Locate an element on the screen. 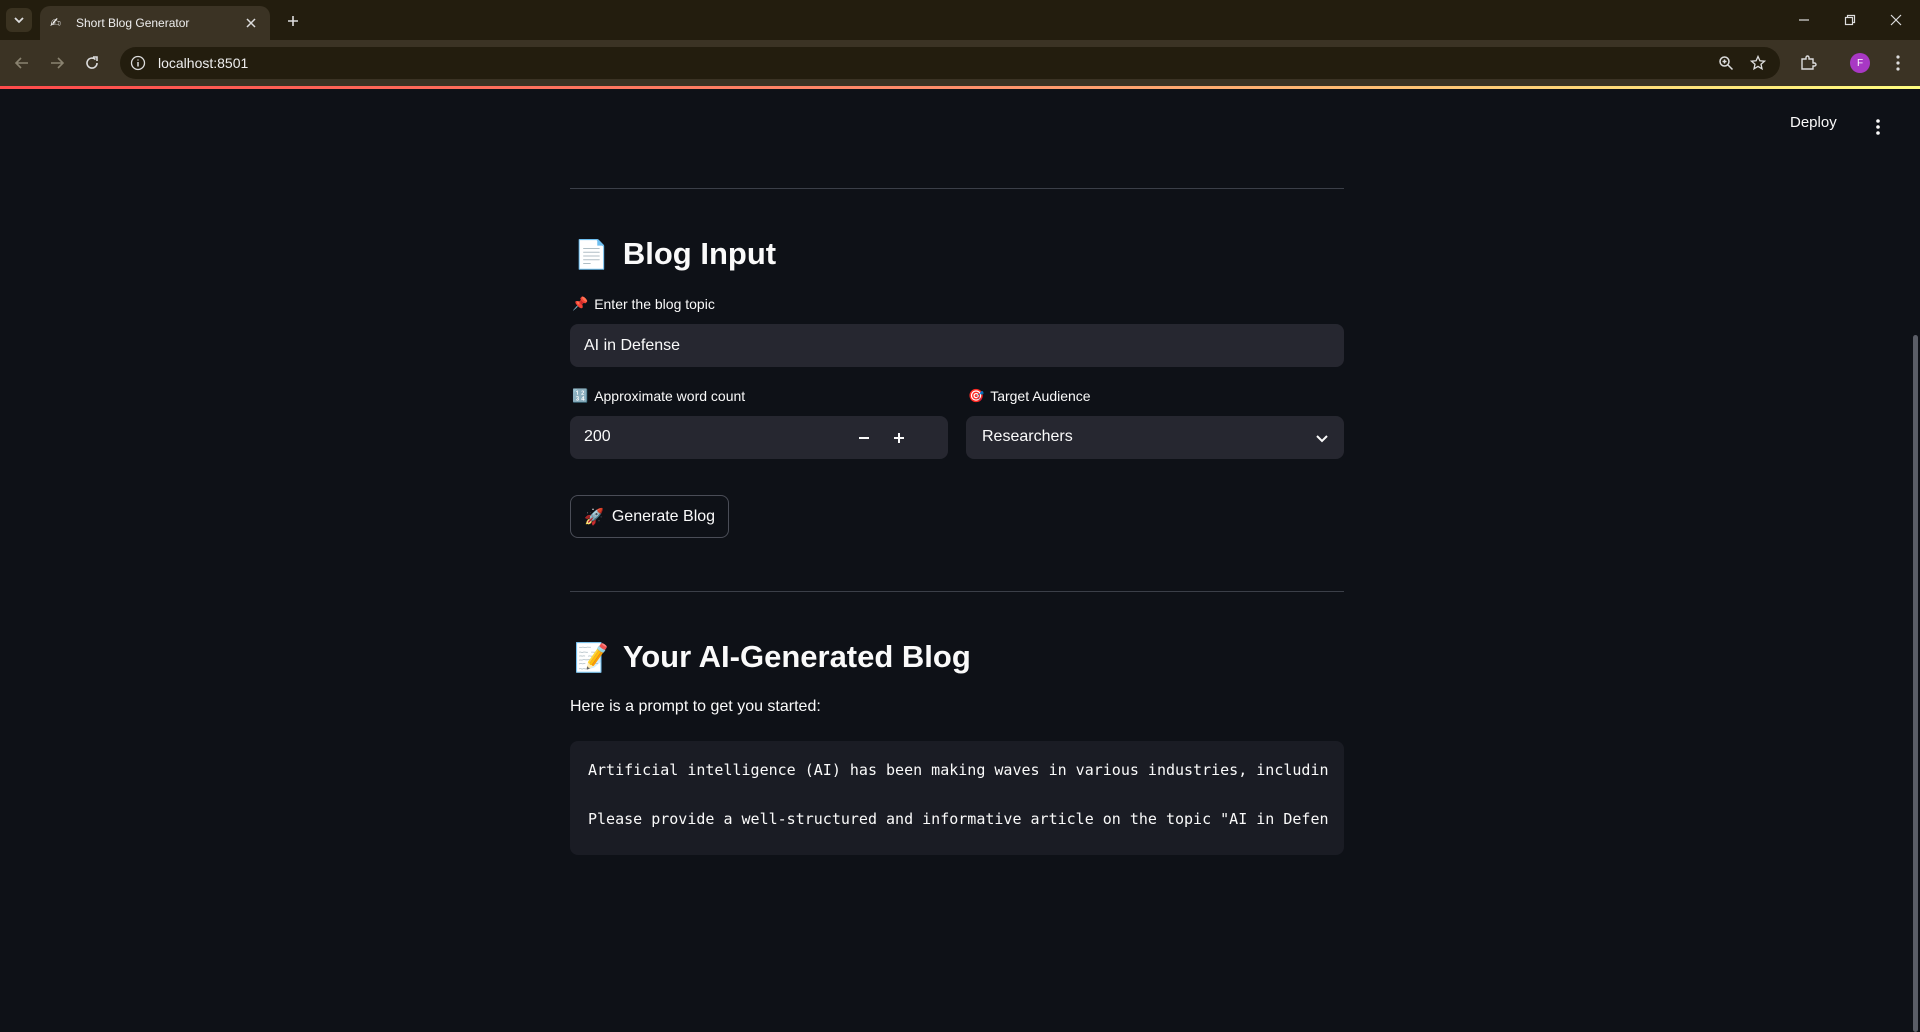 The image size is (1920, 1032). numbers-icon: 🔢 is located at coordinates (580, 395).